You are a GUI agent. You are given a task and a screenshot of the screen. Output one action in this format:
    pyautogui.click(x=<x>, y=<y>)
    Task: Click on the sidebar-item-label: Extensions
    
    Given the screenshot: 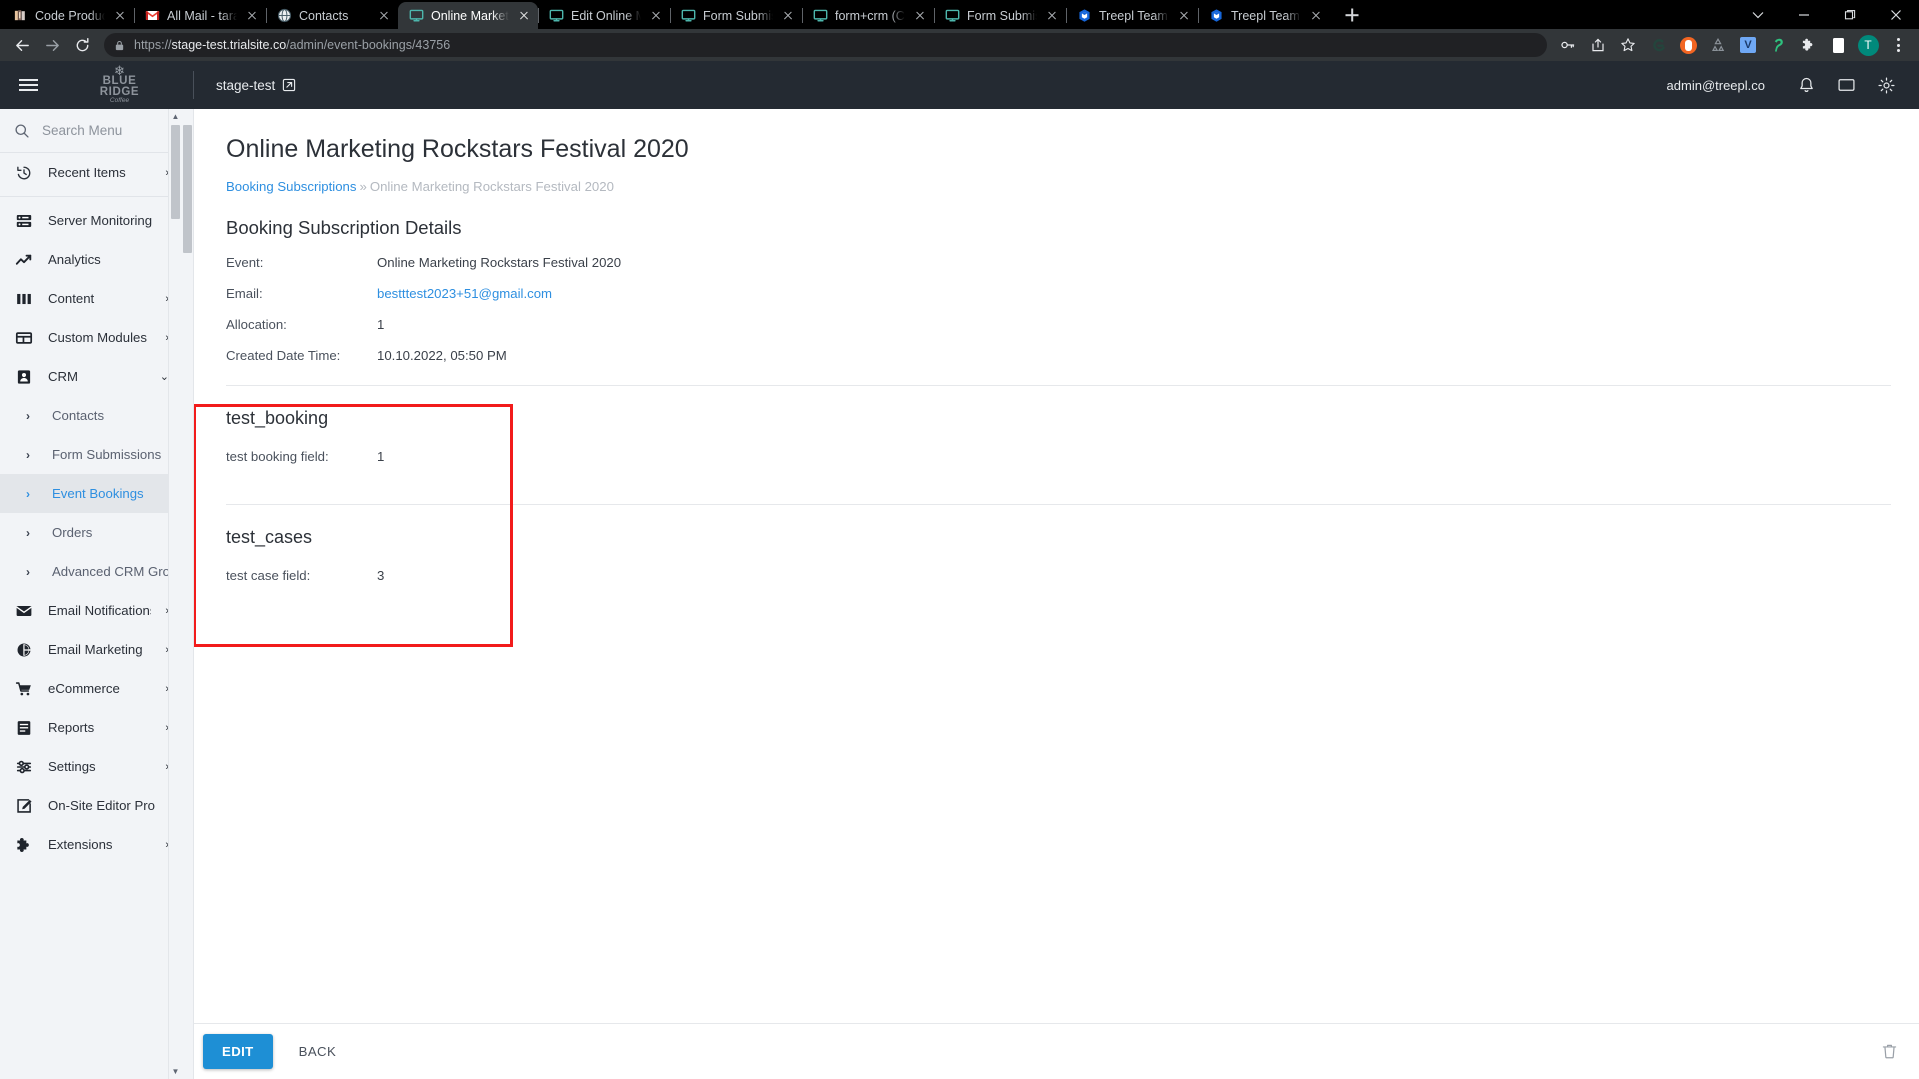 What is the action you would take?
    pyautogui.click(x=80, y=844)
    